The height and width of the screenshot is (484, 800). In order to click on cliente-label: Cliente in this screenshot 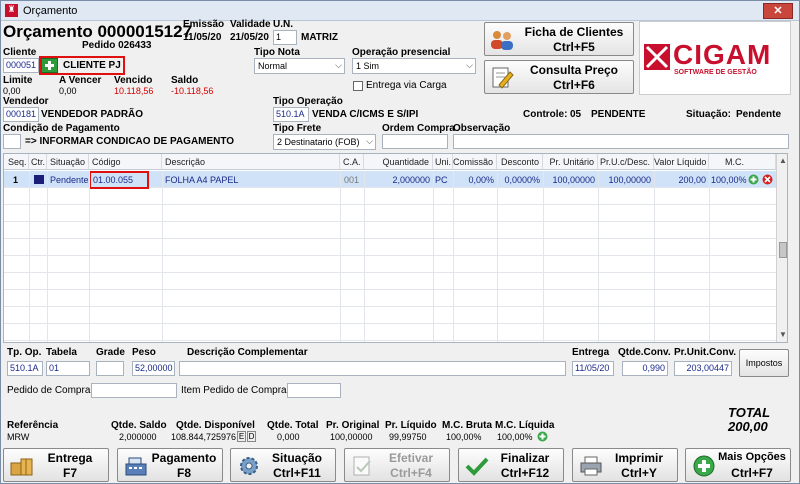, I will do `click(20, 52)`.